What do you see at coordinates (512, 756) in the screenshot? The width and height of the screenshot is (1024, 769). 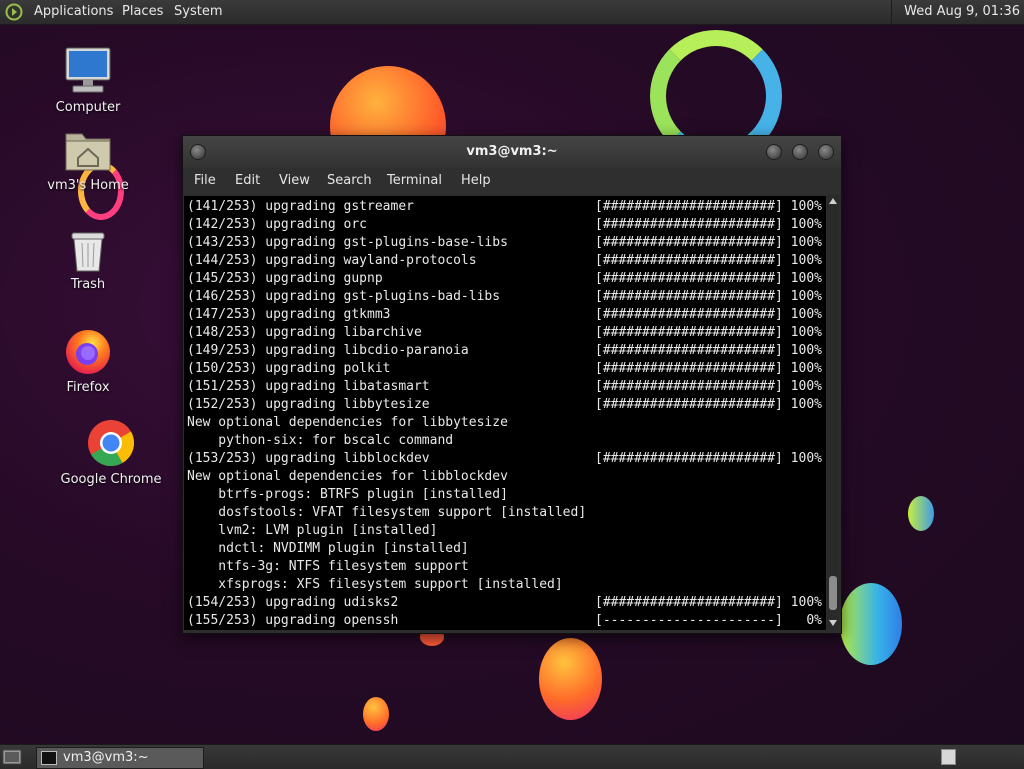 I see `bottom-panel: vm3@vm3:~` at bounding box center [512, 756].